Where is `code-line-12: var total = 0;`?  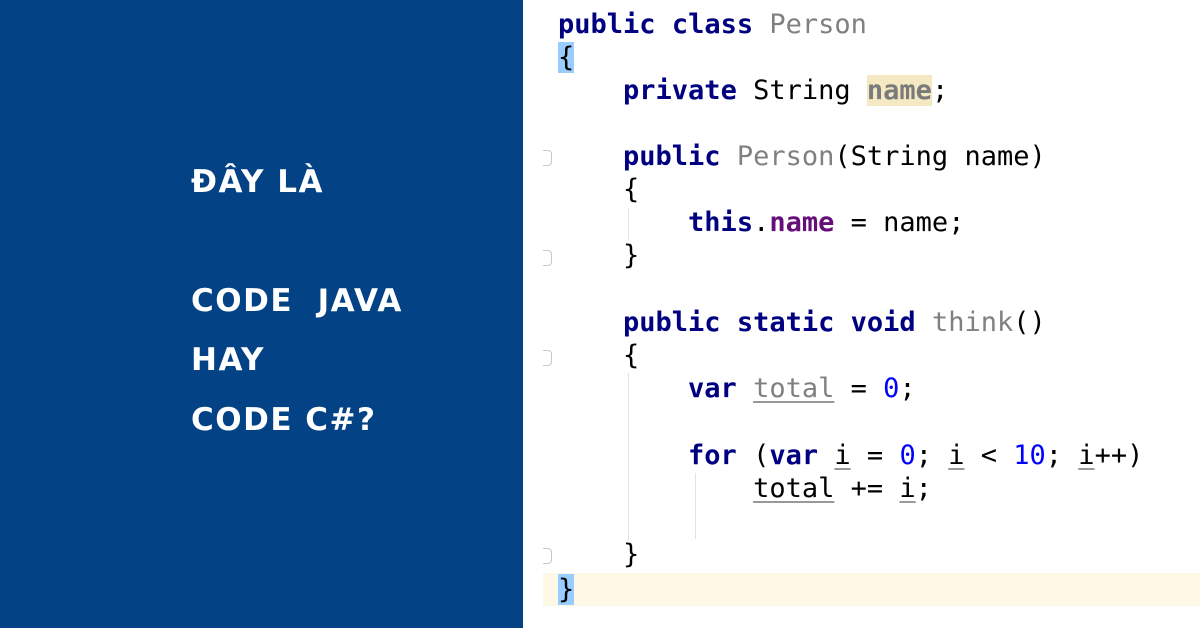
code-line-12: var total = 0; is located at coordinates (802, 388).